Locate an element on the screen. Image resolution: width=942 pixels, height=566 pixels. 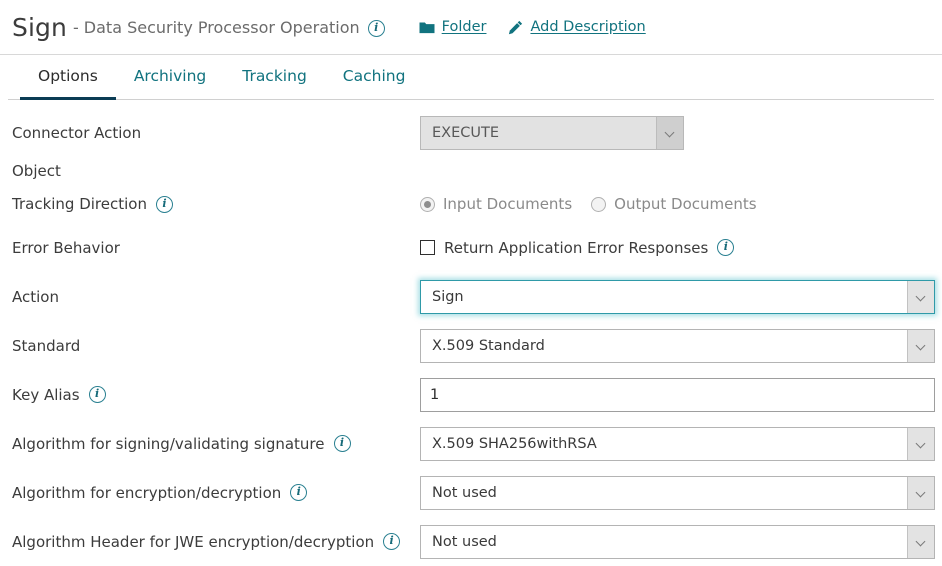
radio-input-documents: Input Documents is located at coordinates (496, 204).